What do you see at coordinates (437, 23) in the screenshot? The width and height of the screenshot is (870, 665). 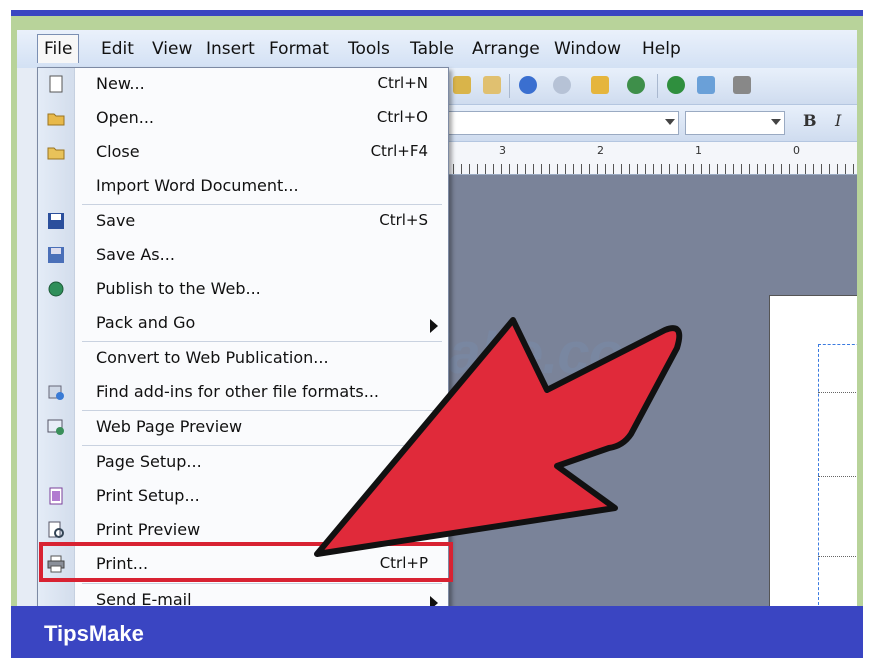 I see `frame-border-top` at bounding box center [437, 23].